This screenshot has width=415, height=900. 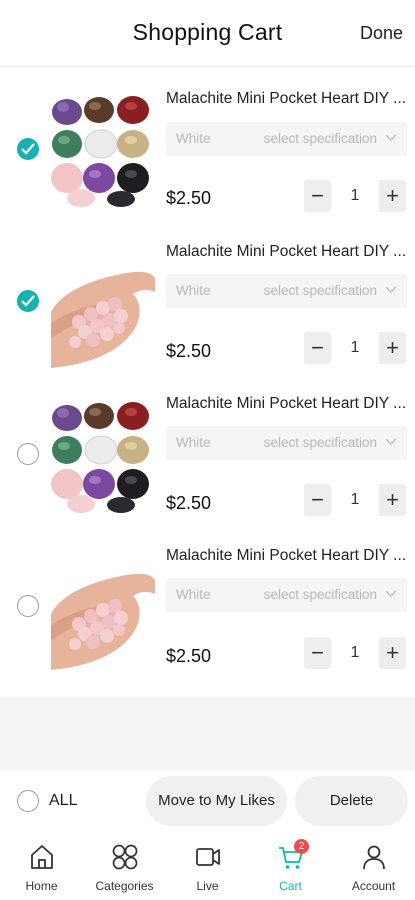 I want to click on categories-icon, so click(x=124, y=857).